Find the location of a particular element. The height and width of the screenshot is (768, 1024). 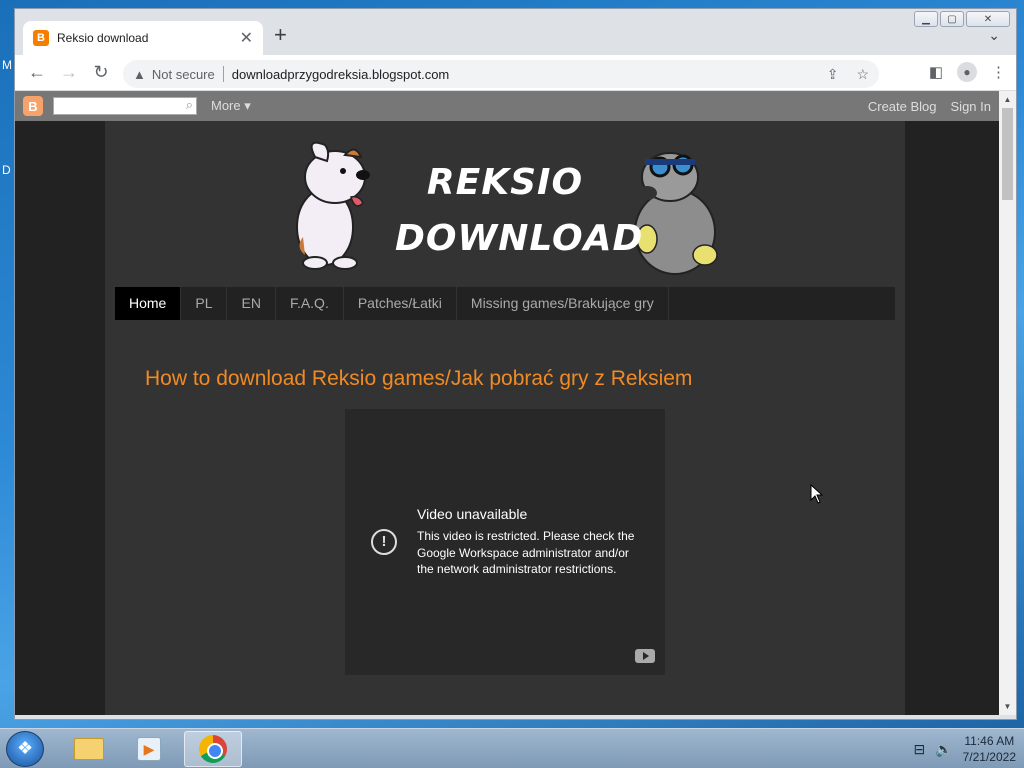

scroll-up-icon: ▲ is located at coordinates (1007, 99).